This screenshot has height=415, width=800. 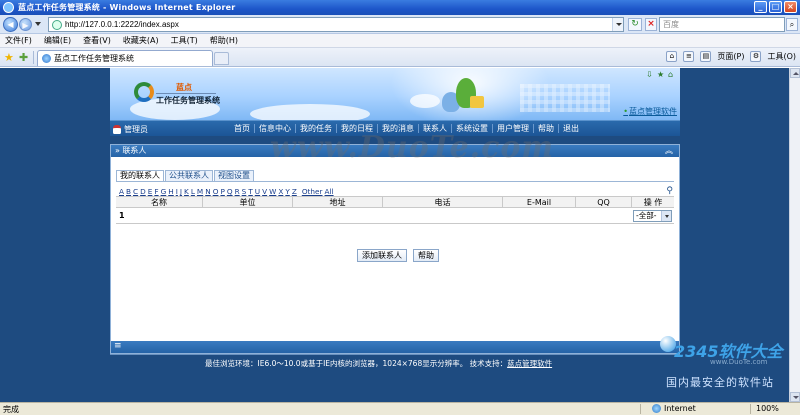 What do you see at coordinates (604, 202) in the screenshot?
I see `column-qq: QQ` at bounding box center [604, 202].